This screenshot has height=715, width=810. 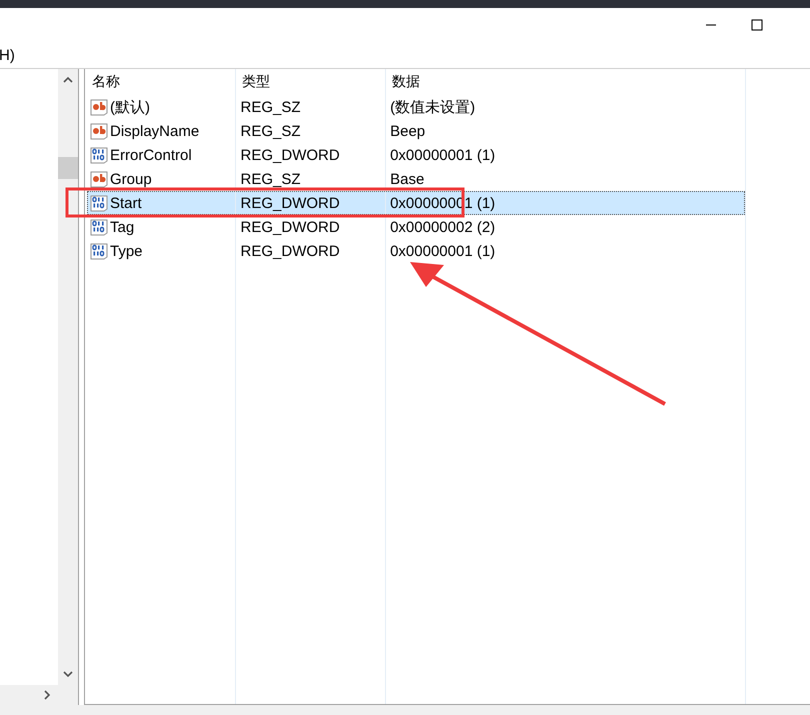 I want to click on value-name: DisplayName, so click(x=155, y=131).